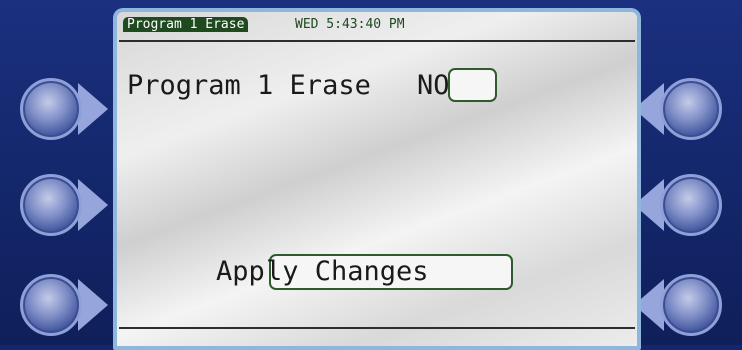 The height and width of the screenshot is (350, 742). I want to click on apply-label: App, so click(240, 271).